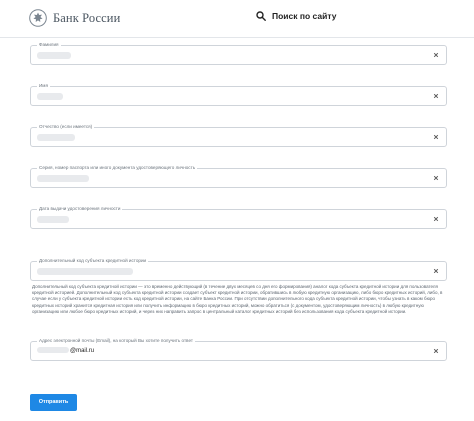 The height and width of the screenshot is (421, 474). Describe the element at coordinates (53, 402) in the screenshot. I see `submit-button: Отправить` at that location.